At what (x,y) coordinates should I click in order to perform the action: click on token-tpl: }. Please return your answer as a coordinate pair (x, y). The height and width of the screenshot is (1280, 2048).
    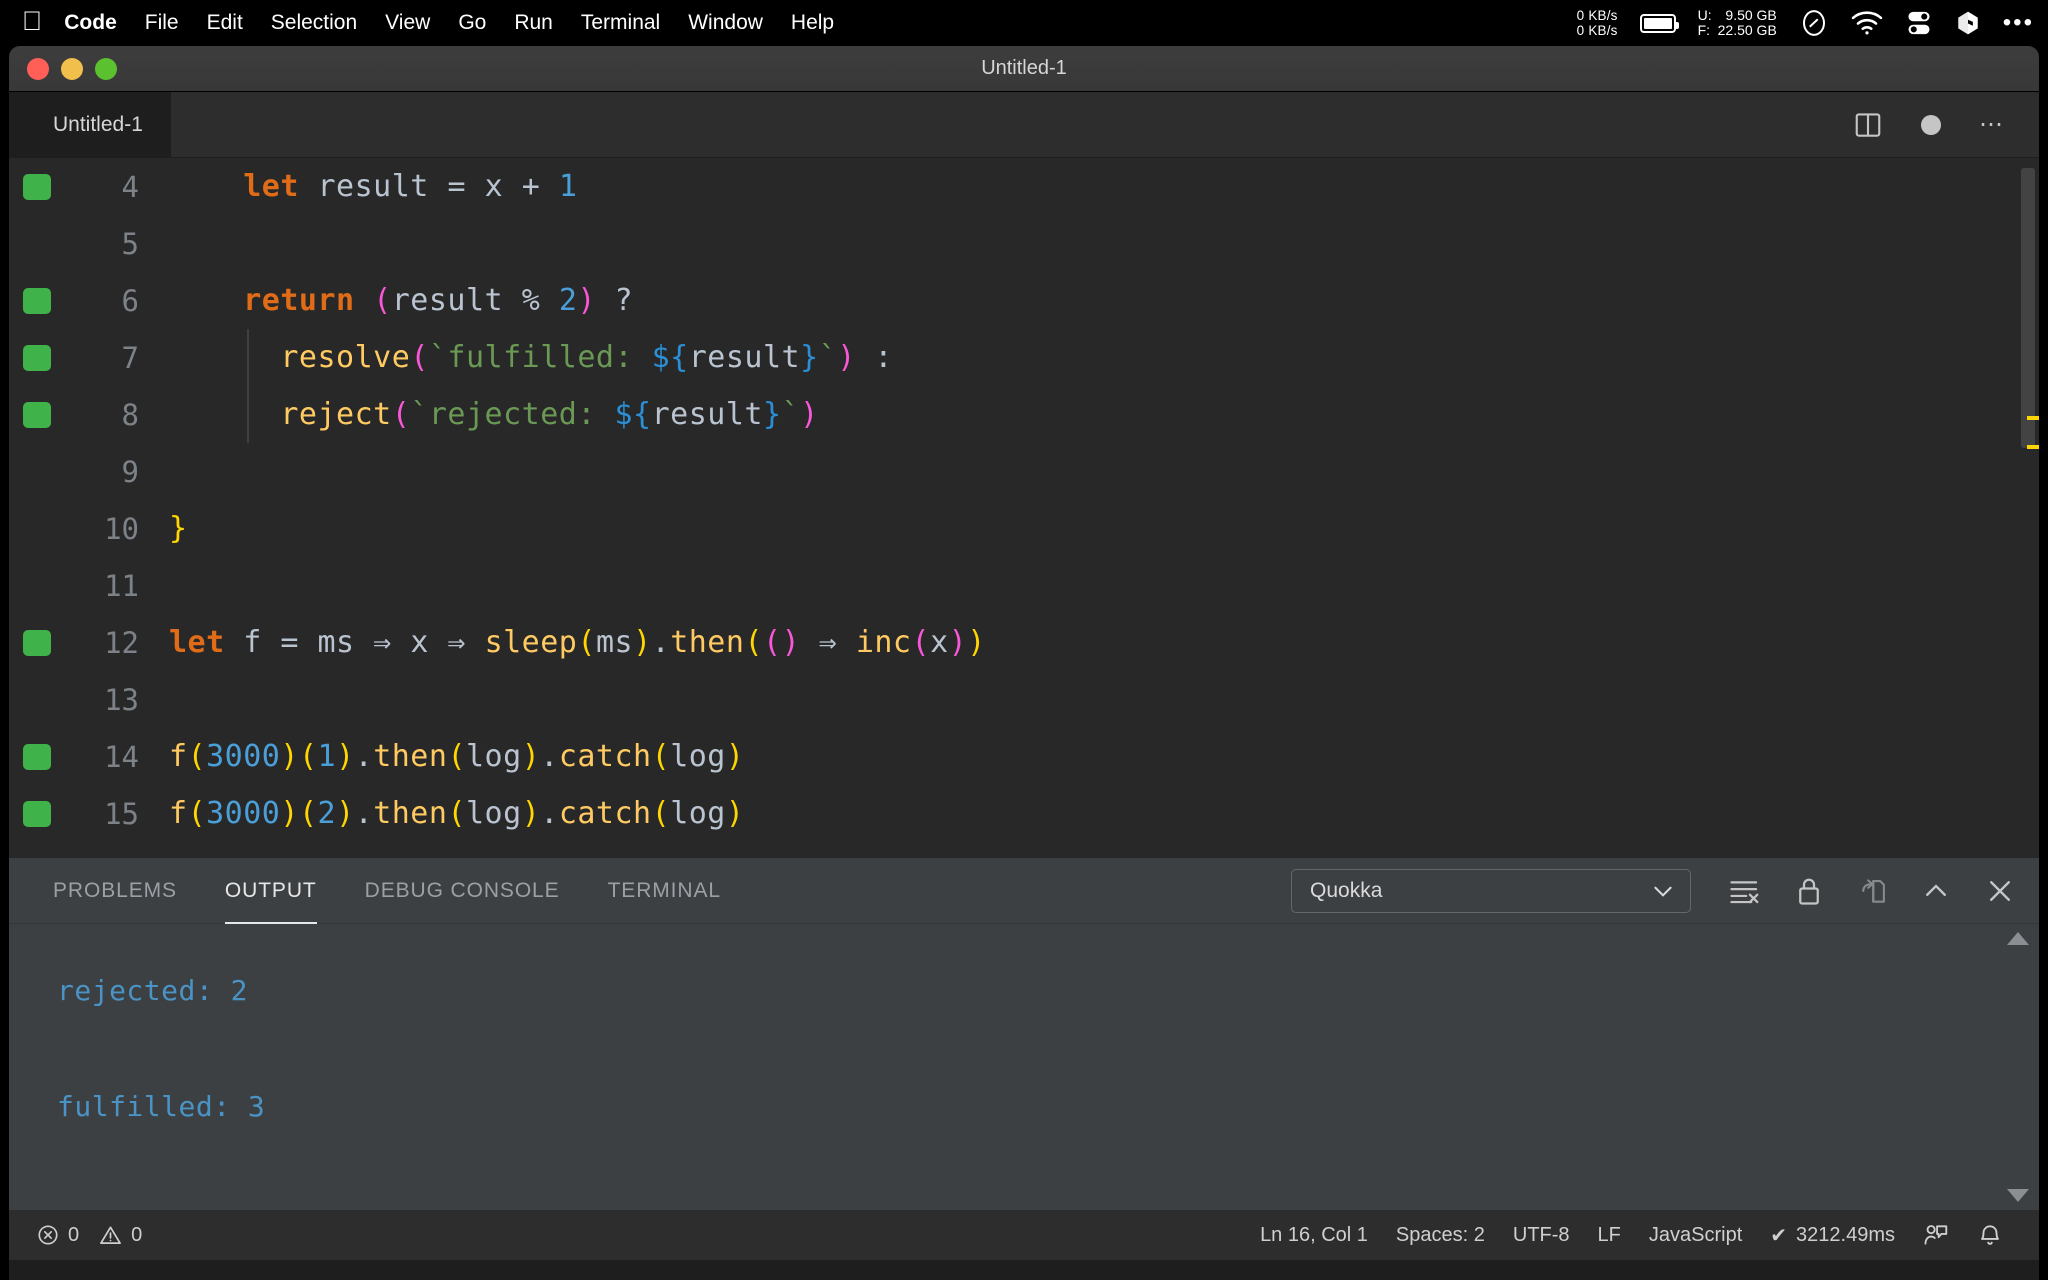
    Looking at the image, I should click on (809, 357).